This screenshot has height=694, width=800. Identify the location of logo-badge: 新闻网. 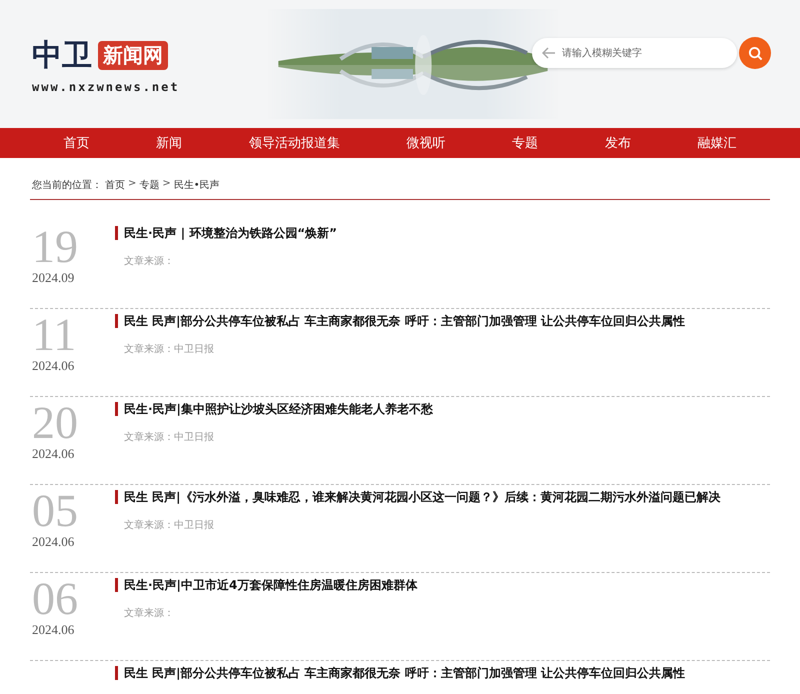
(133, 55).